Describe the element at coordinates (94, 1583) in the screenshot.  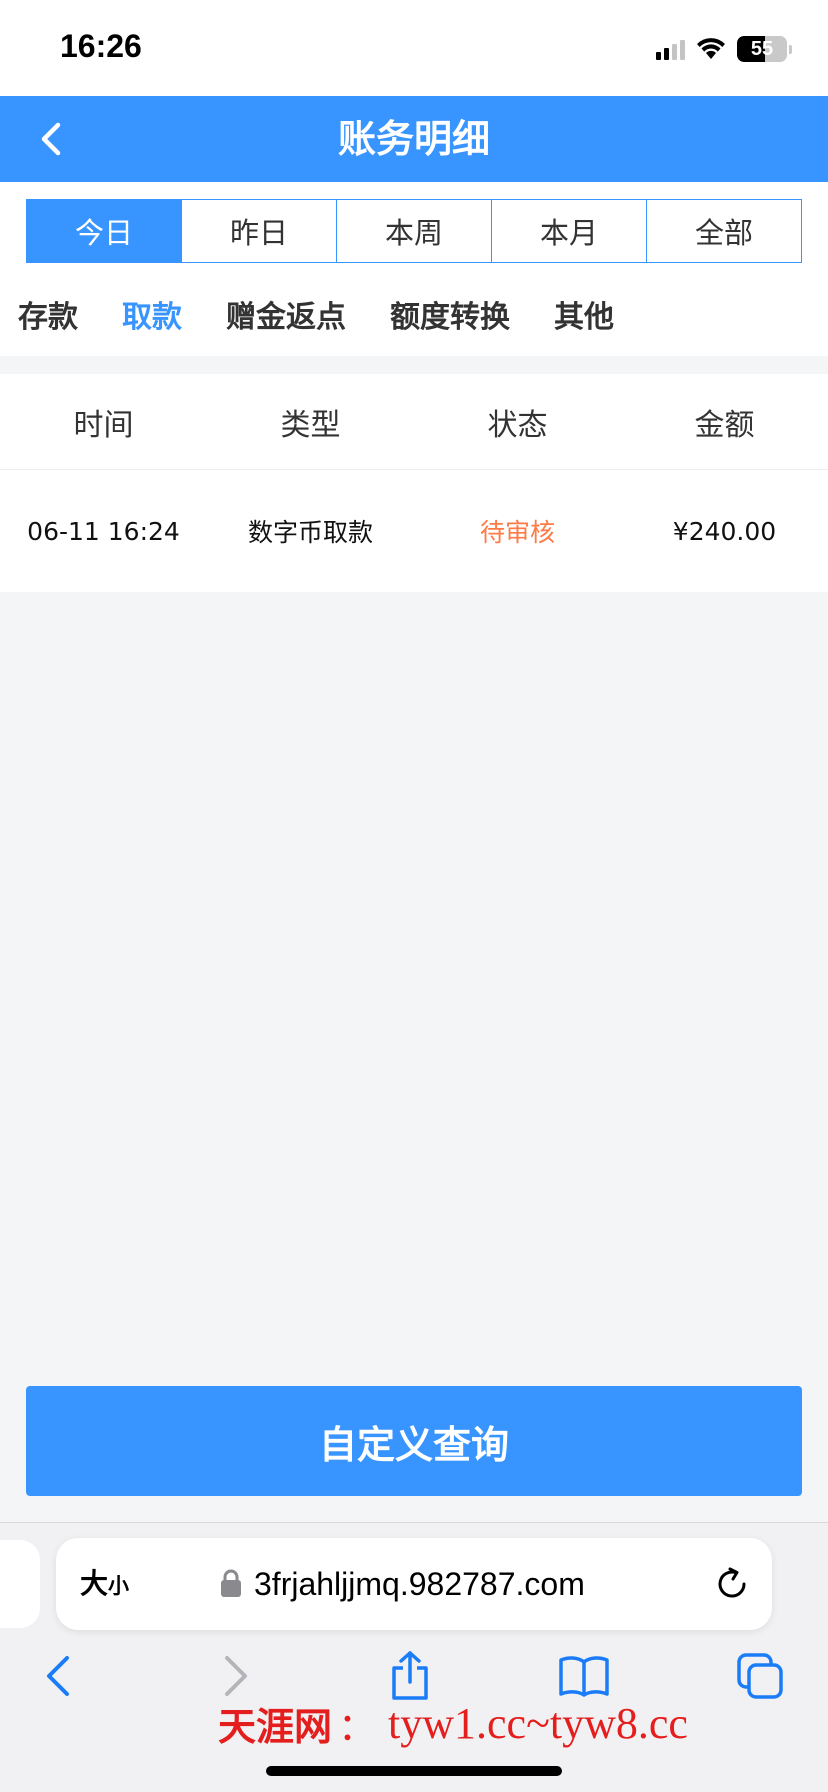
I see `text-size-big: 大` at that location.